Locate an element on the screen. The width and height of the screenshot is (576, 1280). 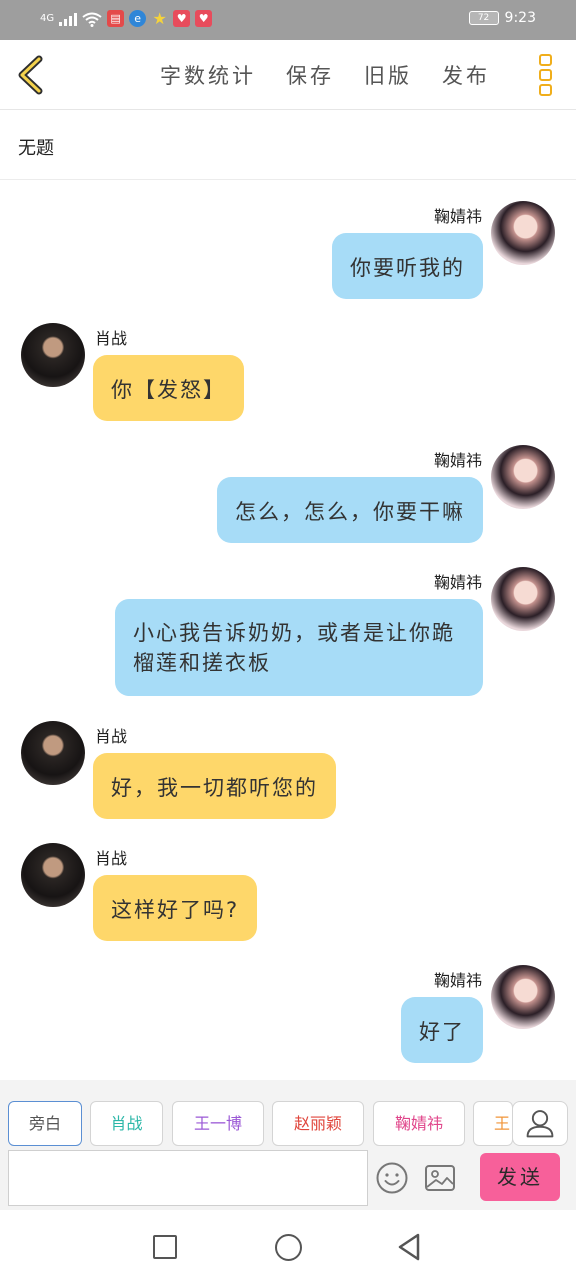
toolbar-actions: 字数统计 保存 旧版 发布 is located at coordinates (340, 75).